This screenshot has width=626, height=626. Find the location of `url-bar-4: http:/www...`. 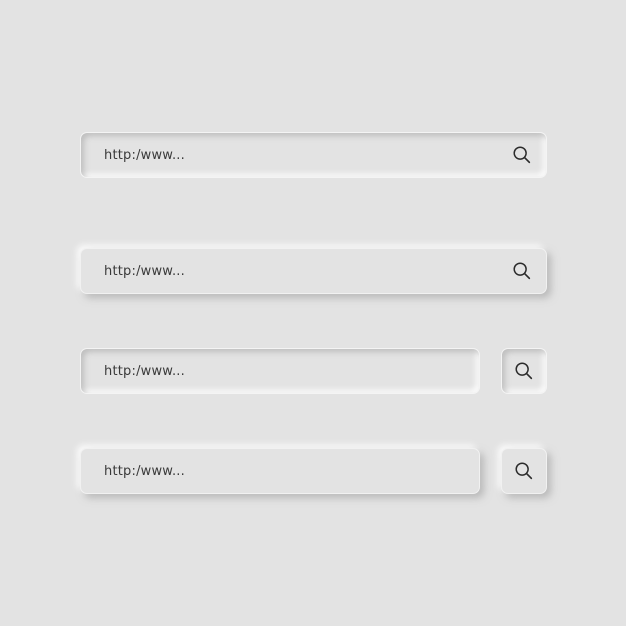

url-bar-4: http:/www... is located at coordinates (280, 471).